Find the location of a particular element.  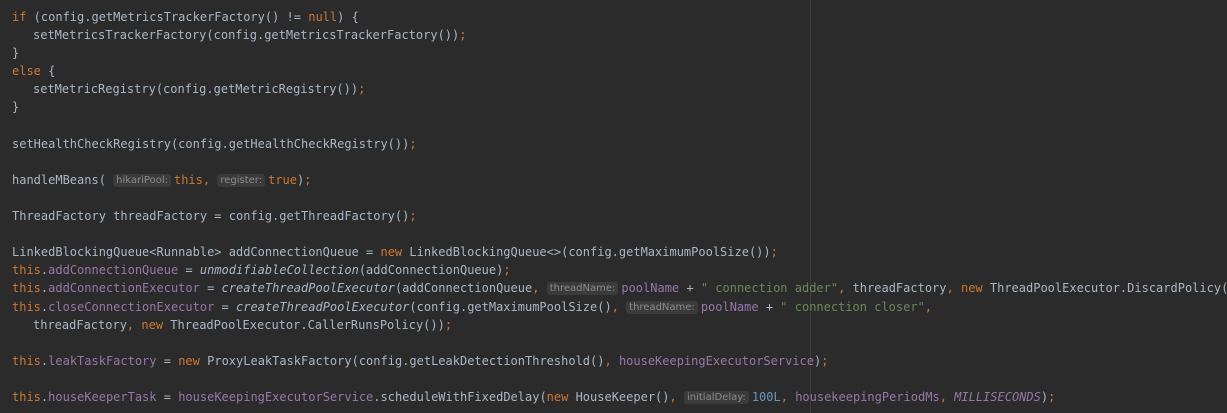

parameter-hint: threadName: is located at coordinates (582, 289).